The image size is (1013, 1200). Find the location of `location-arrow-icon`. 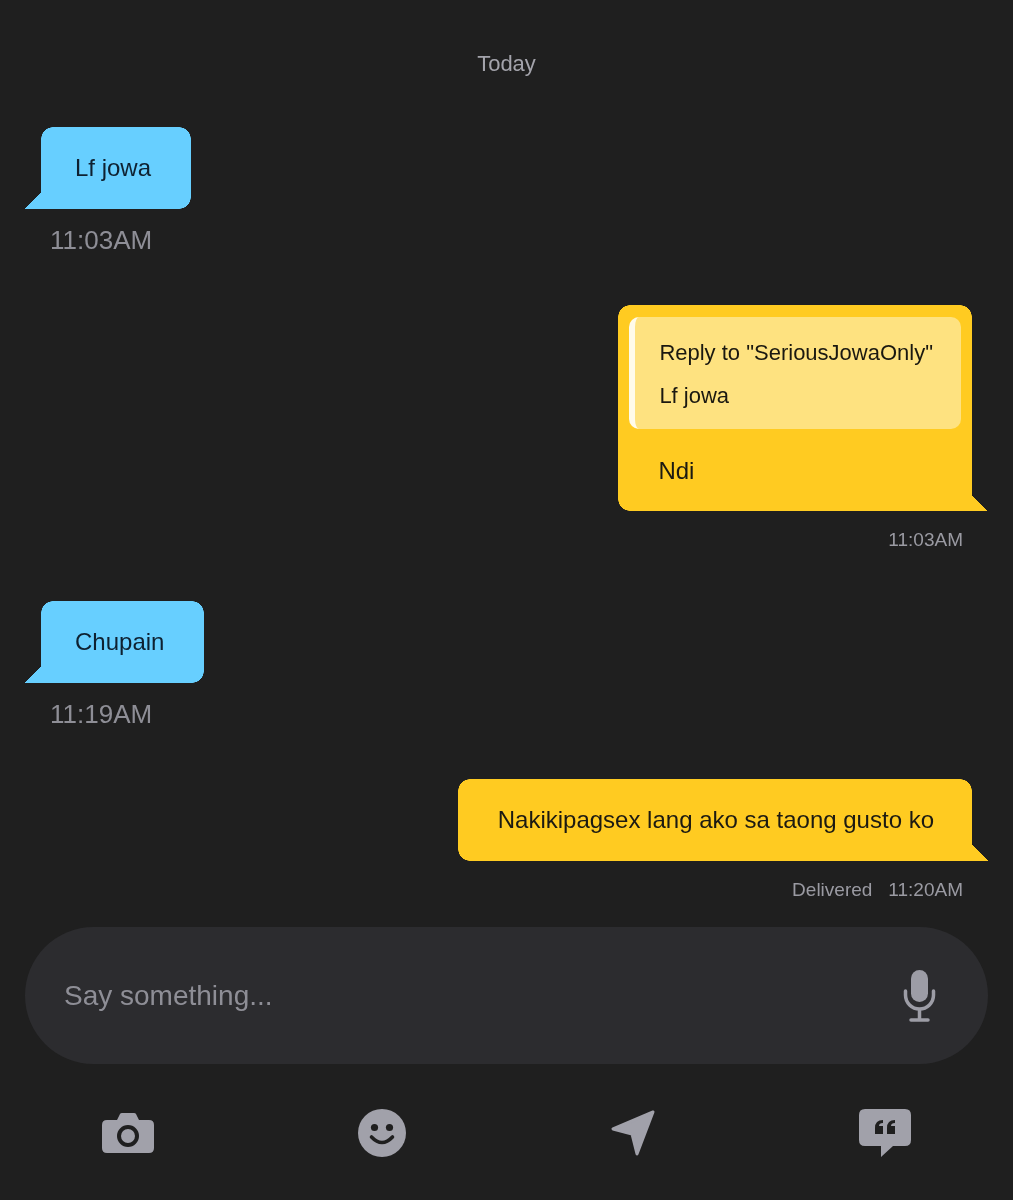

location-arrow-icon is located at coordinates (632, 1133).